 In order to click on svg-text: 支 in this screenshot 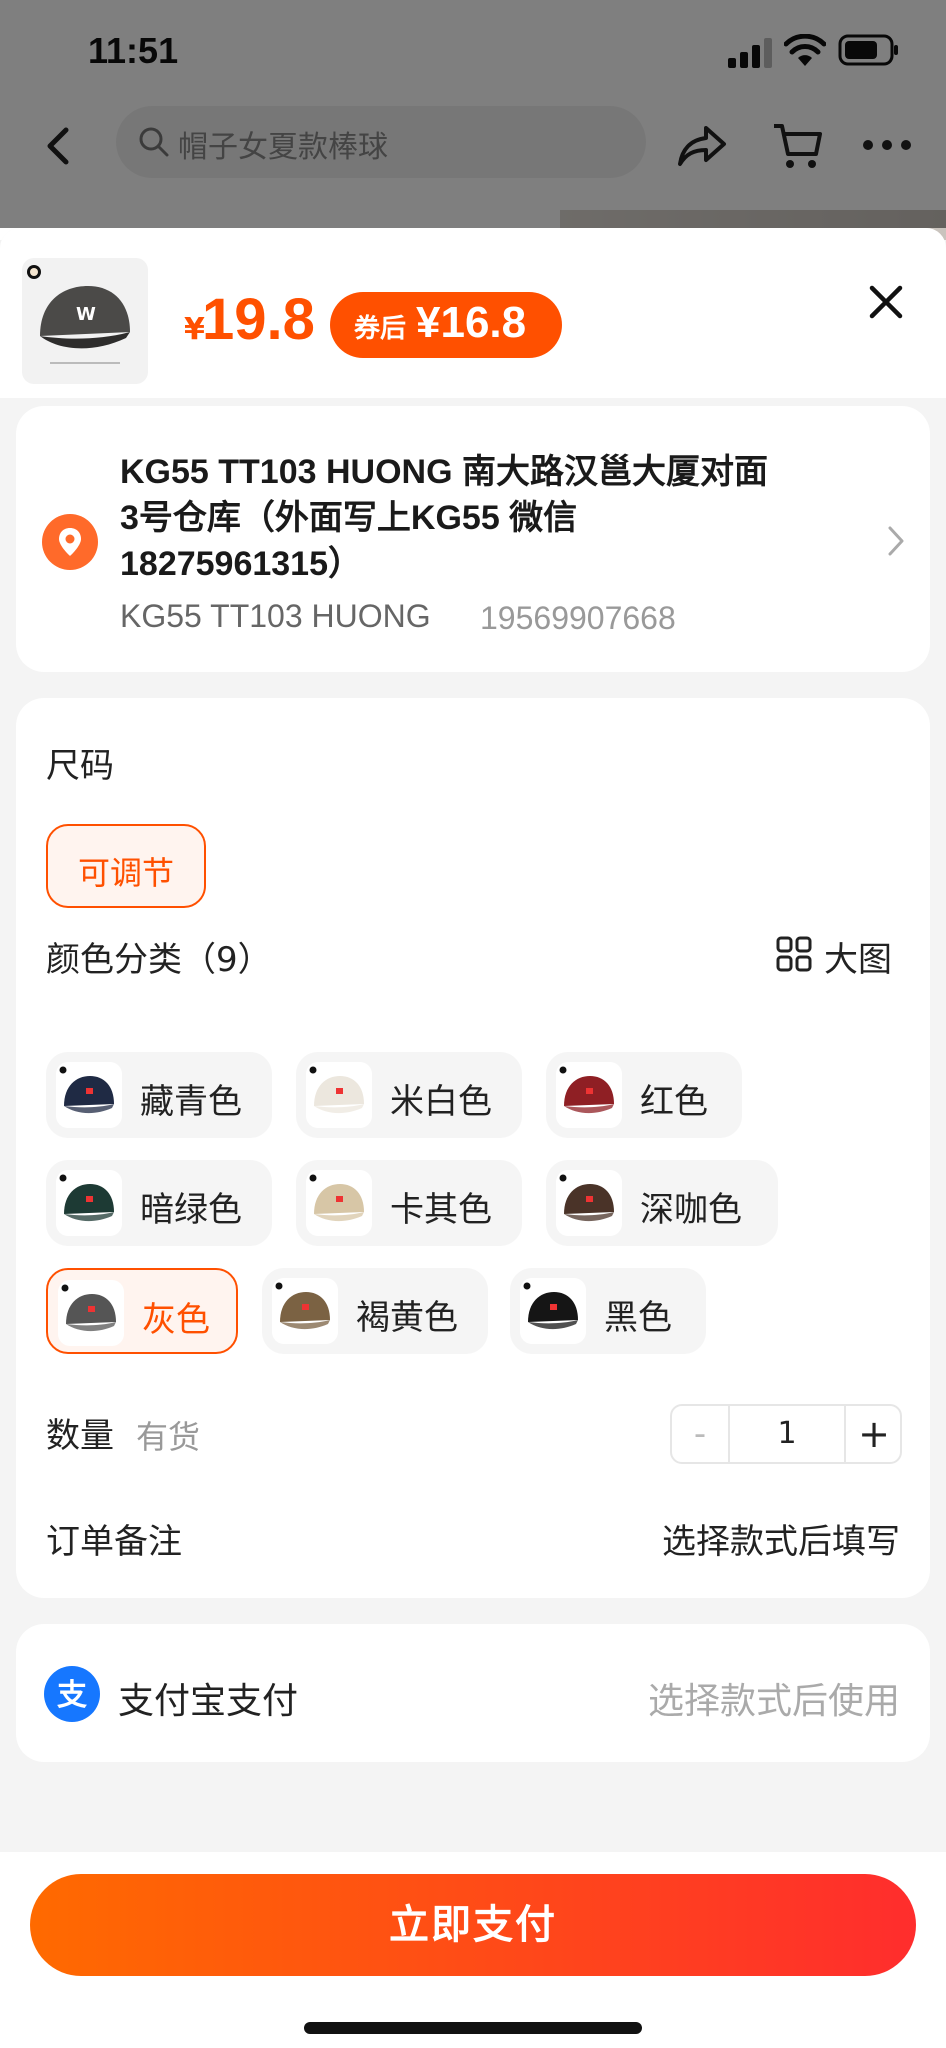, I will do `click(72, 1695)`.